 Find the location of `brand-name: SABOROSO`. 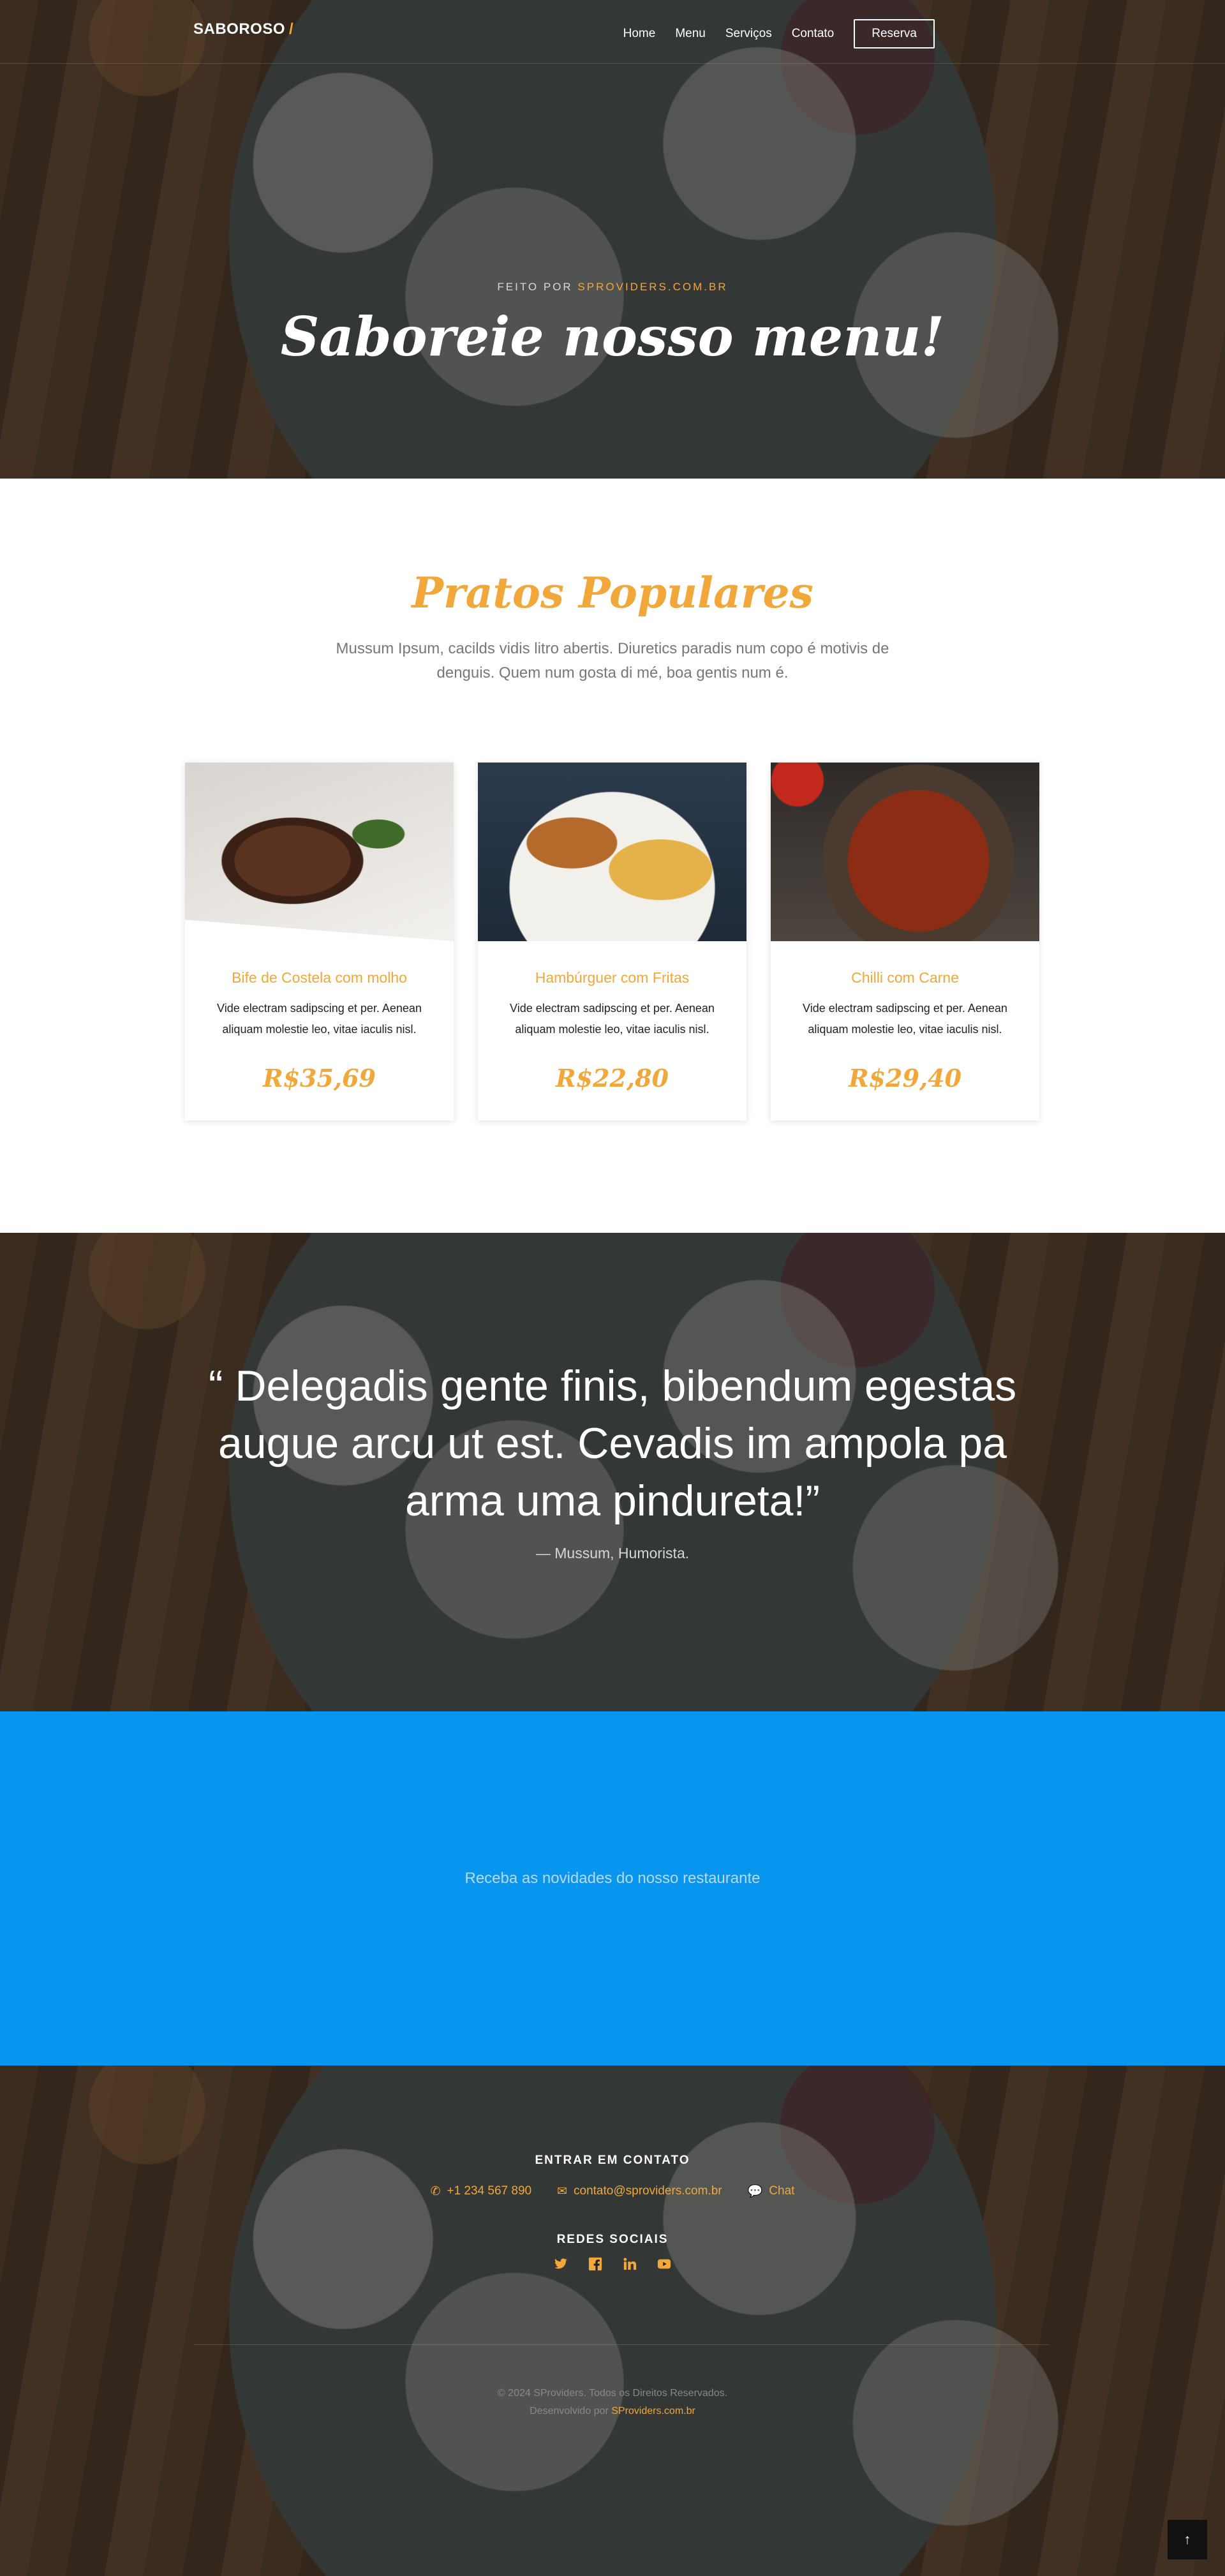

brand-name: SABOROSO is located at coordinates (239, 29).